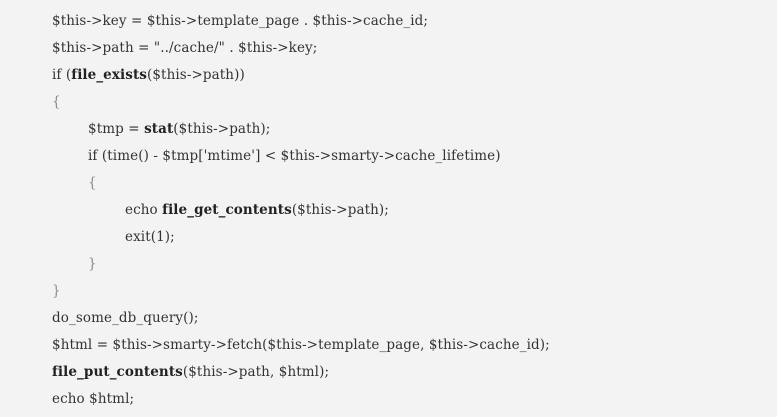 This screenshot has height=417, width=777. I want to click on code-text: ($this->path)), so click(196, 75).